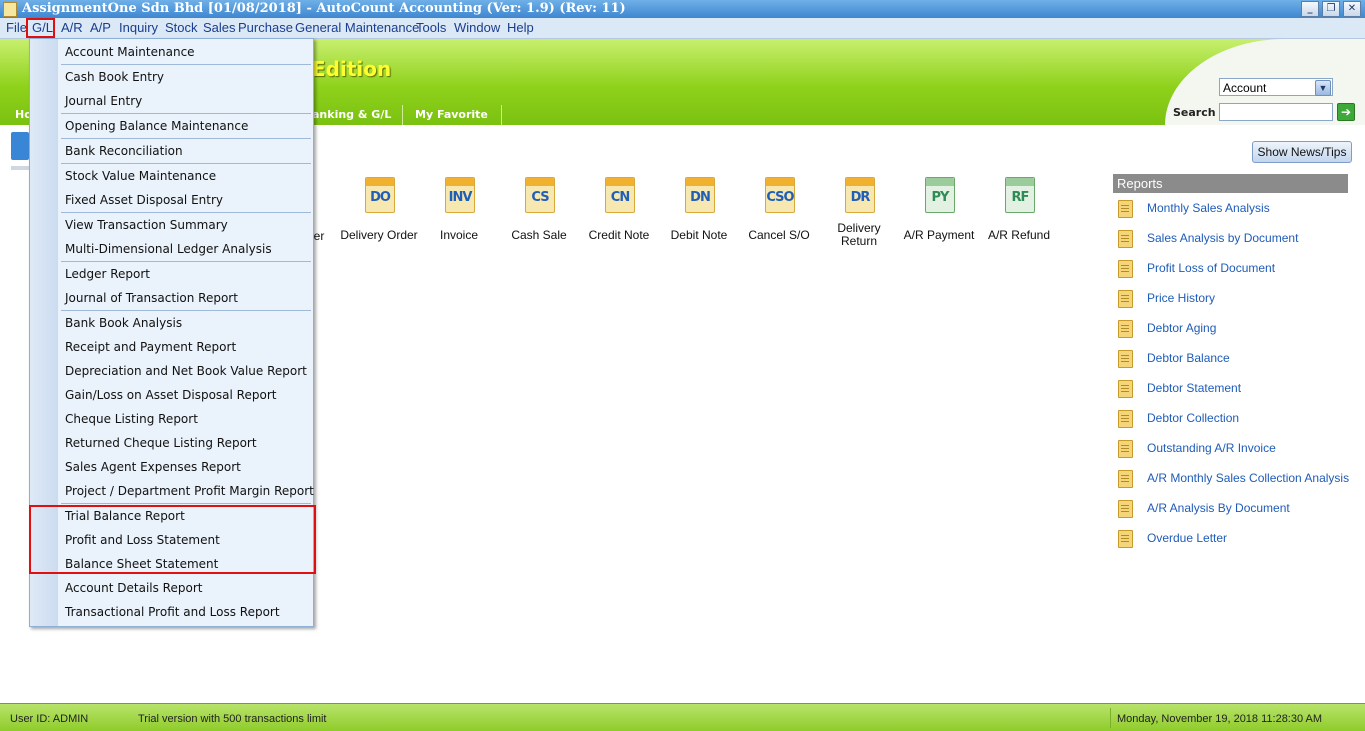  Describe the element at coordinates (1248, 478) in the screenshot. I see `report-link: A/R Monthly Sales Collection Analysis` at that location.